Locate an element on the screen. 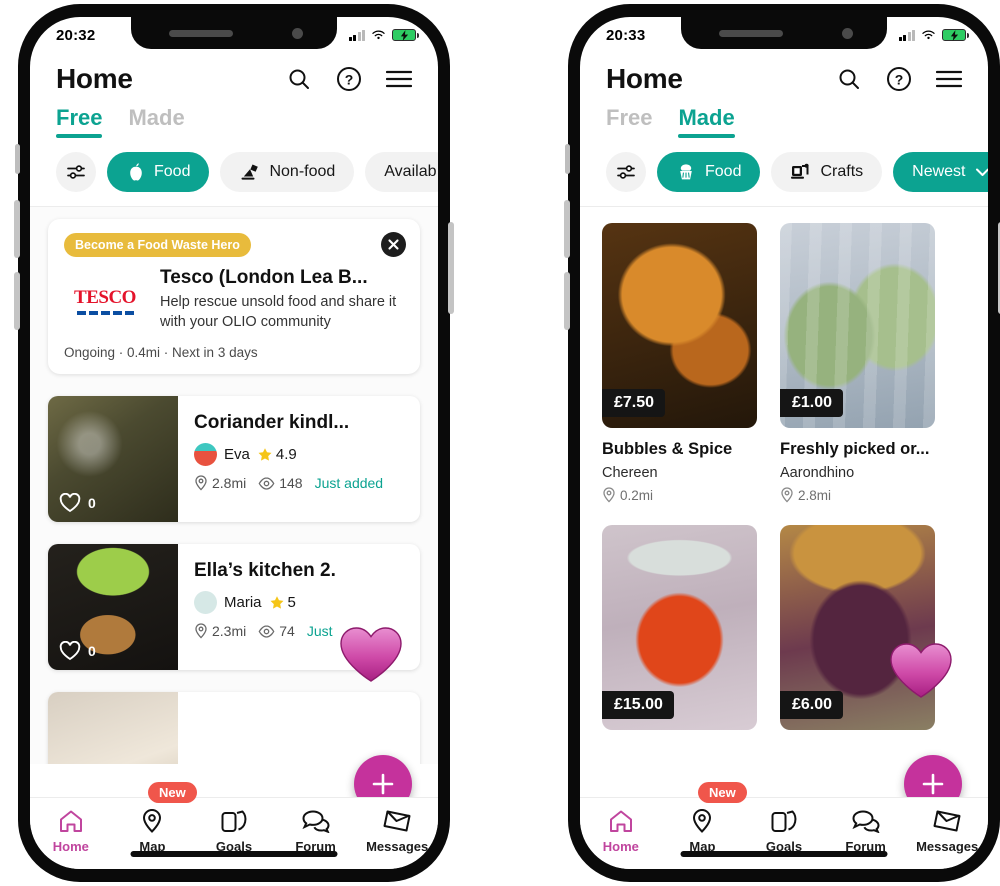 The width and height of the screenshot is (1000, 886). star-icon is located at coordinates (265, 454).